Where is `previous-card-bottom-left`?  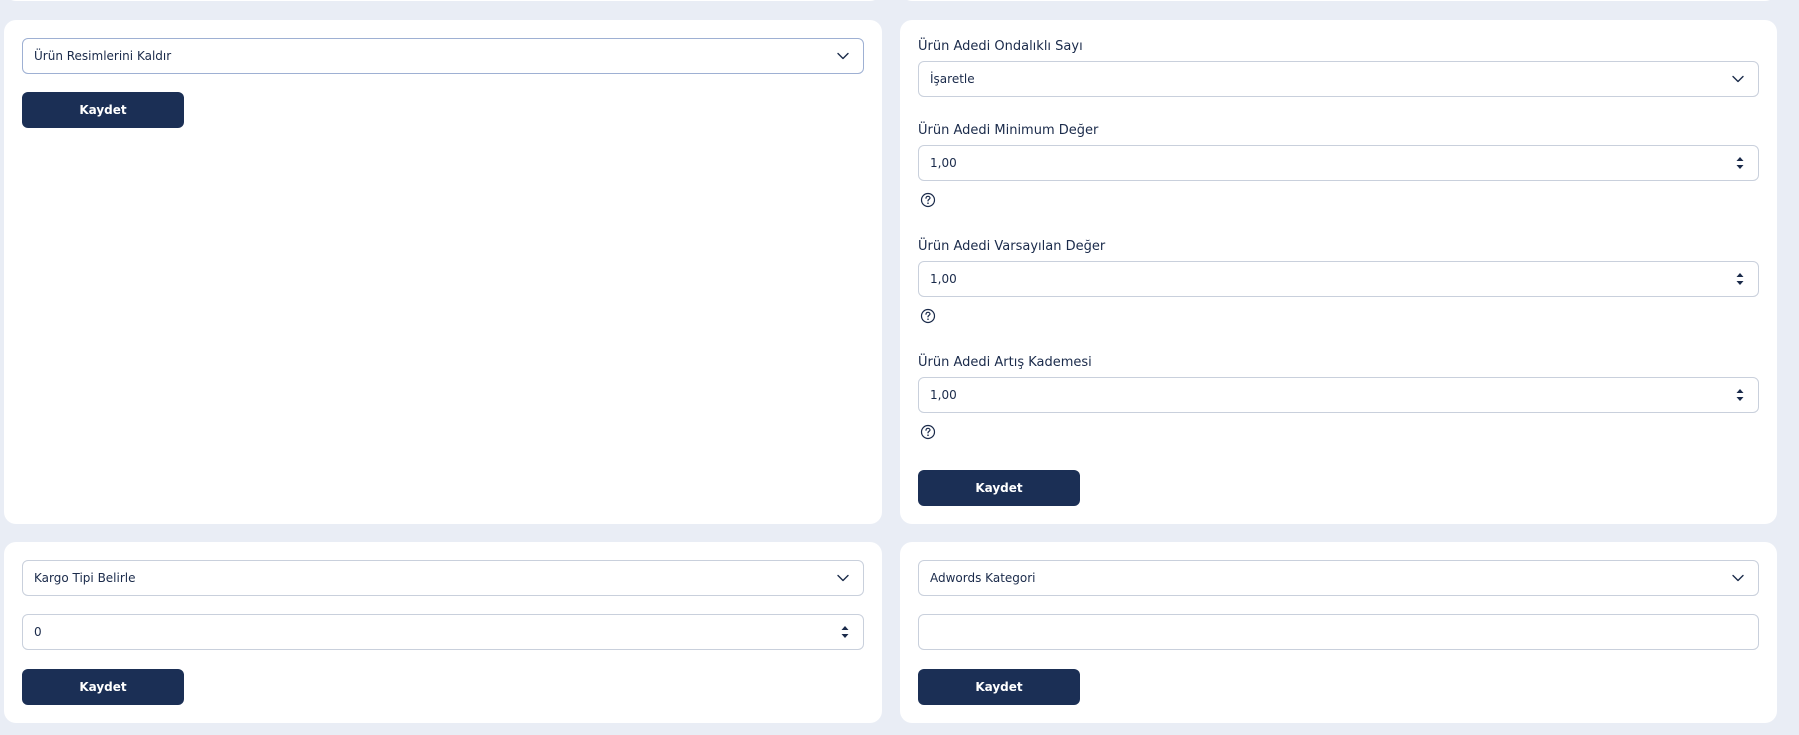 previous-card-bottom-left is located at coordinates (443, 0).